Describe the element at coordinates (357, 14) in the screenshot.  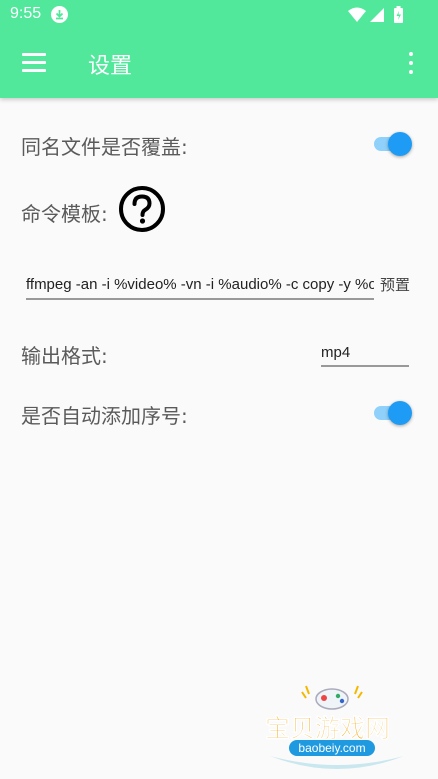
I see `wifi-icon` at that location.